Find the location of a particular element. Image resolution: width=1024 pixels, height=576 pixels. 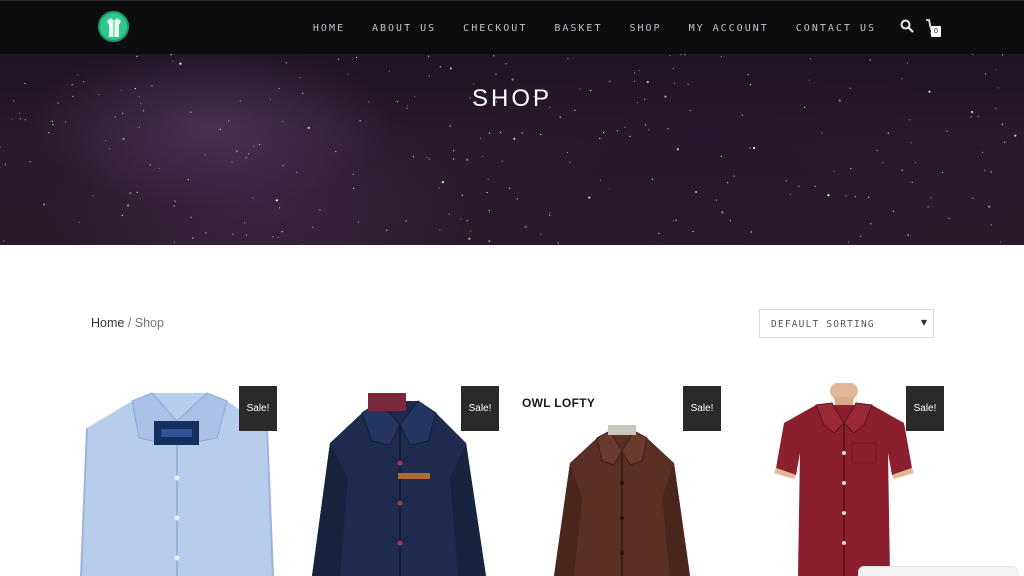

nav-about-us: ABOUT US is located at coordinates (404, 28).